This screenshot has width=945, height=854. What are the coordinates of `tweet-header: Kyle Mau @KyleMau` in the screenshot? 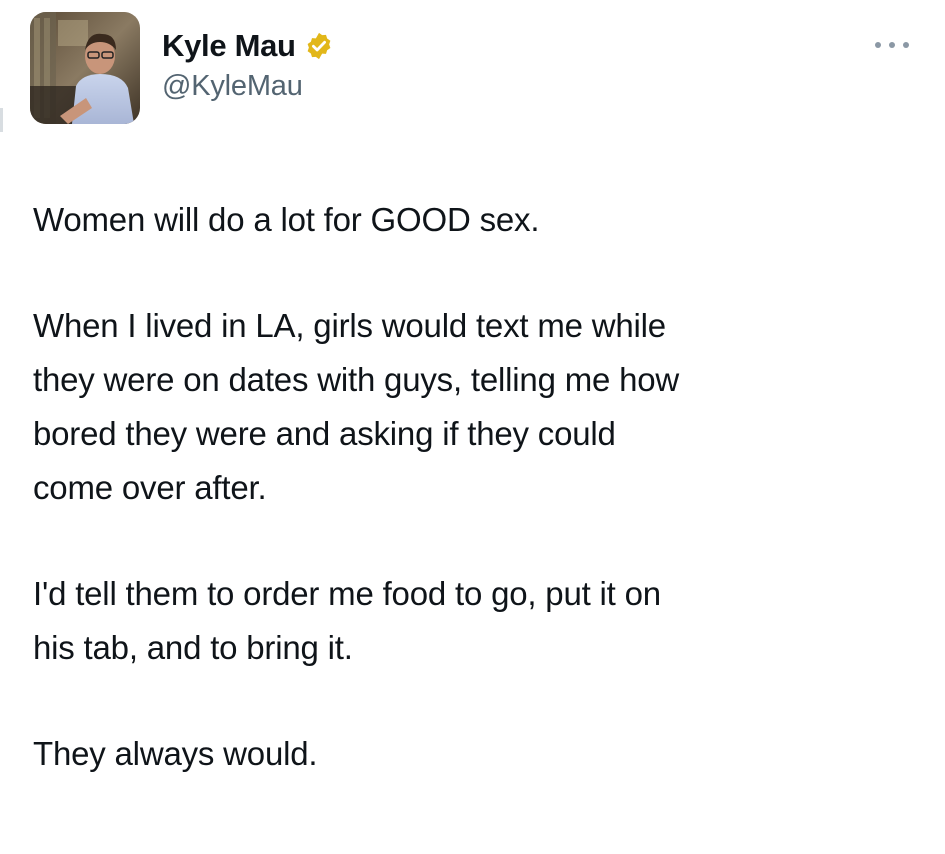 It's located at (182, 69).